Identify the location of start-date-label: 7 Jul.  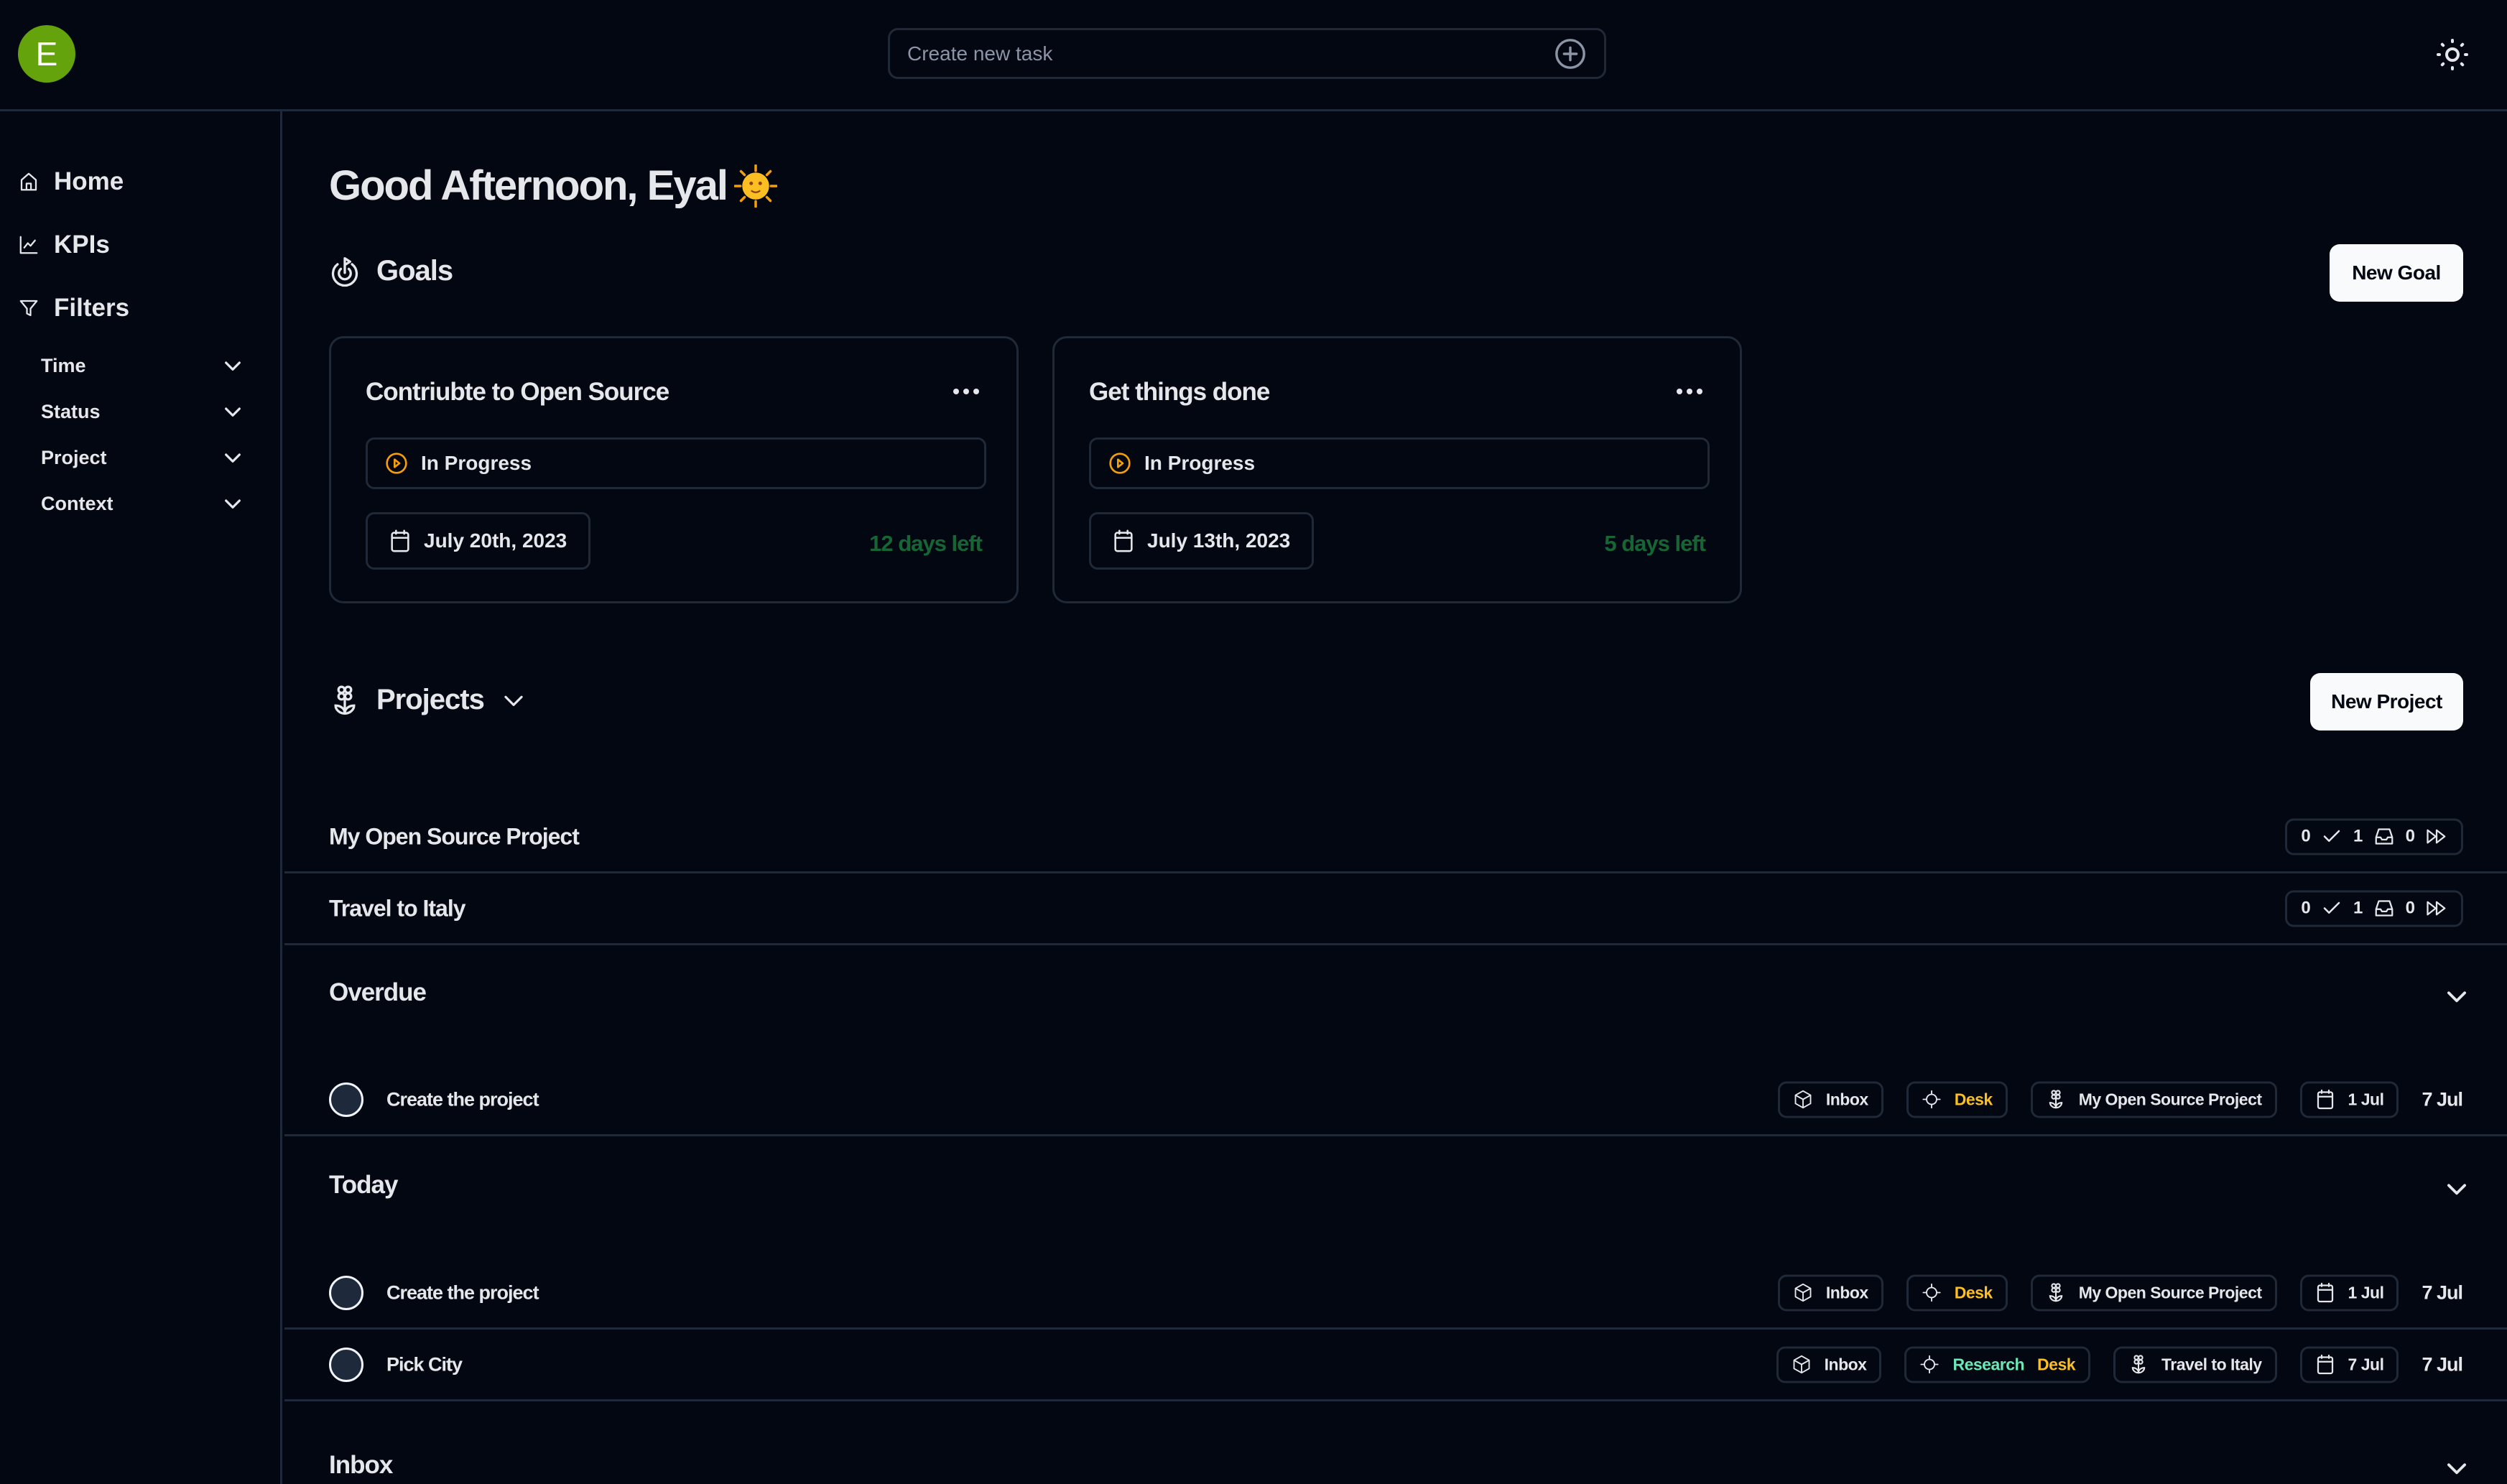
(2366, 1364).